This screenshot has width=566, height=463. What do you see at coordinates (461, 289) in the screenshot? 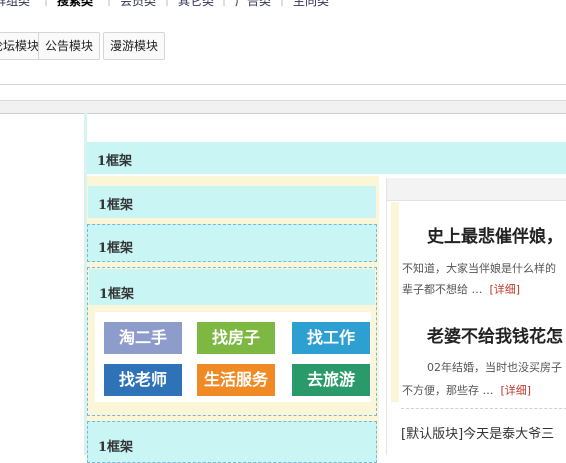
I see `news-summary: 辈子都不想给 … [详细]` at bounding box center [461, 289].